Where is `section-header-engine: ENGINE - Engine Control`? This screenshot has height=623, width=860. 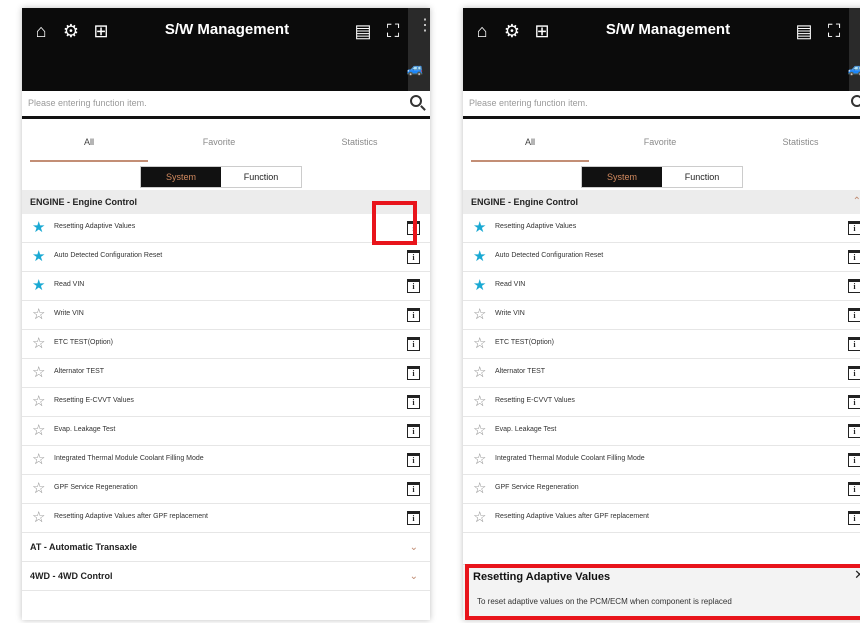 section-header-engine: ENGINE - Engine Control is located at coordinates (226, 202).